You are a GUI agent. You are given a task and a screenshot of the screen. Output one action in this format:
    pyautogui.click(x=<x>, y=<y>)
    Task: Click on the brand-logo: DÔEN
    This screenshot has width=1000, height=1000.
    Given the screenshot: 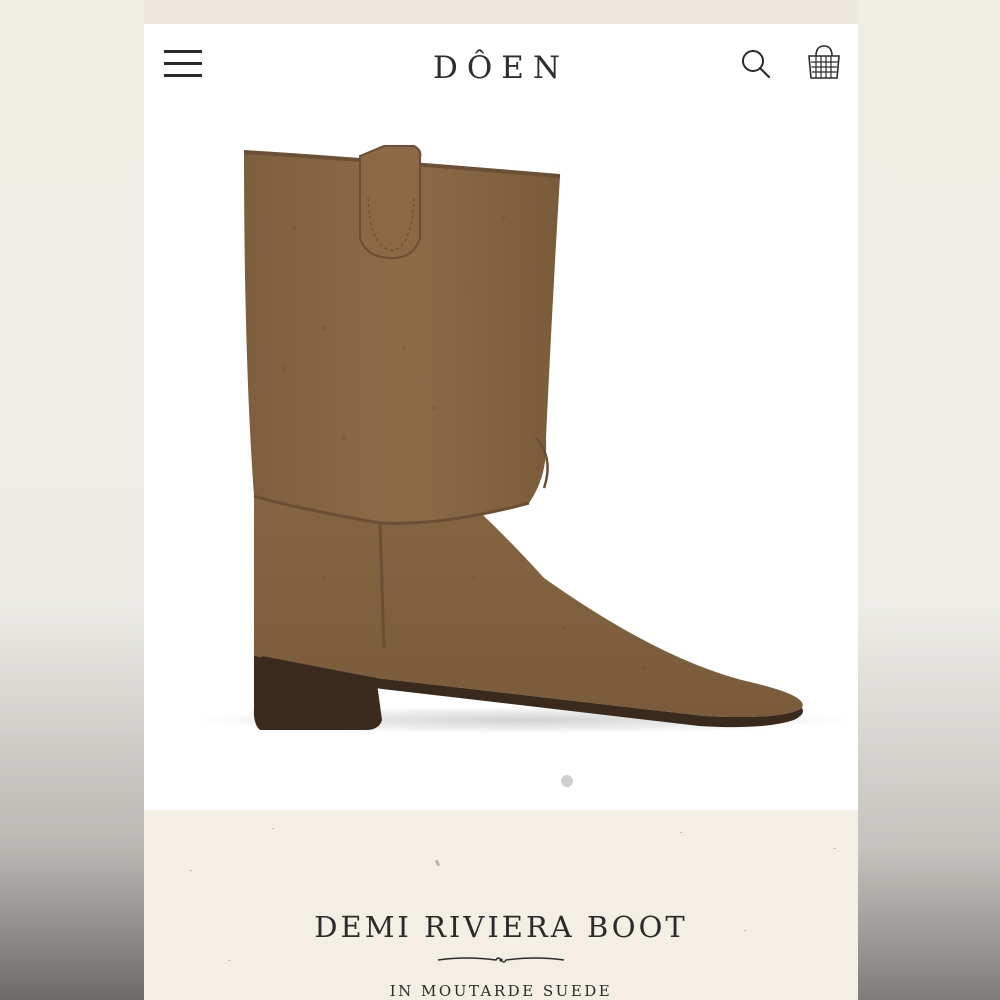 What is the action you would take?
    pyautogui.click(x=501, y=68)
    